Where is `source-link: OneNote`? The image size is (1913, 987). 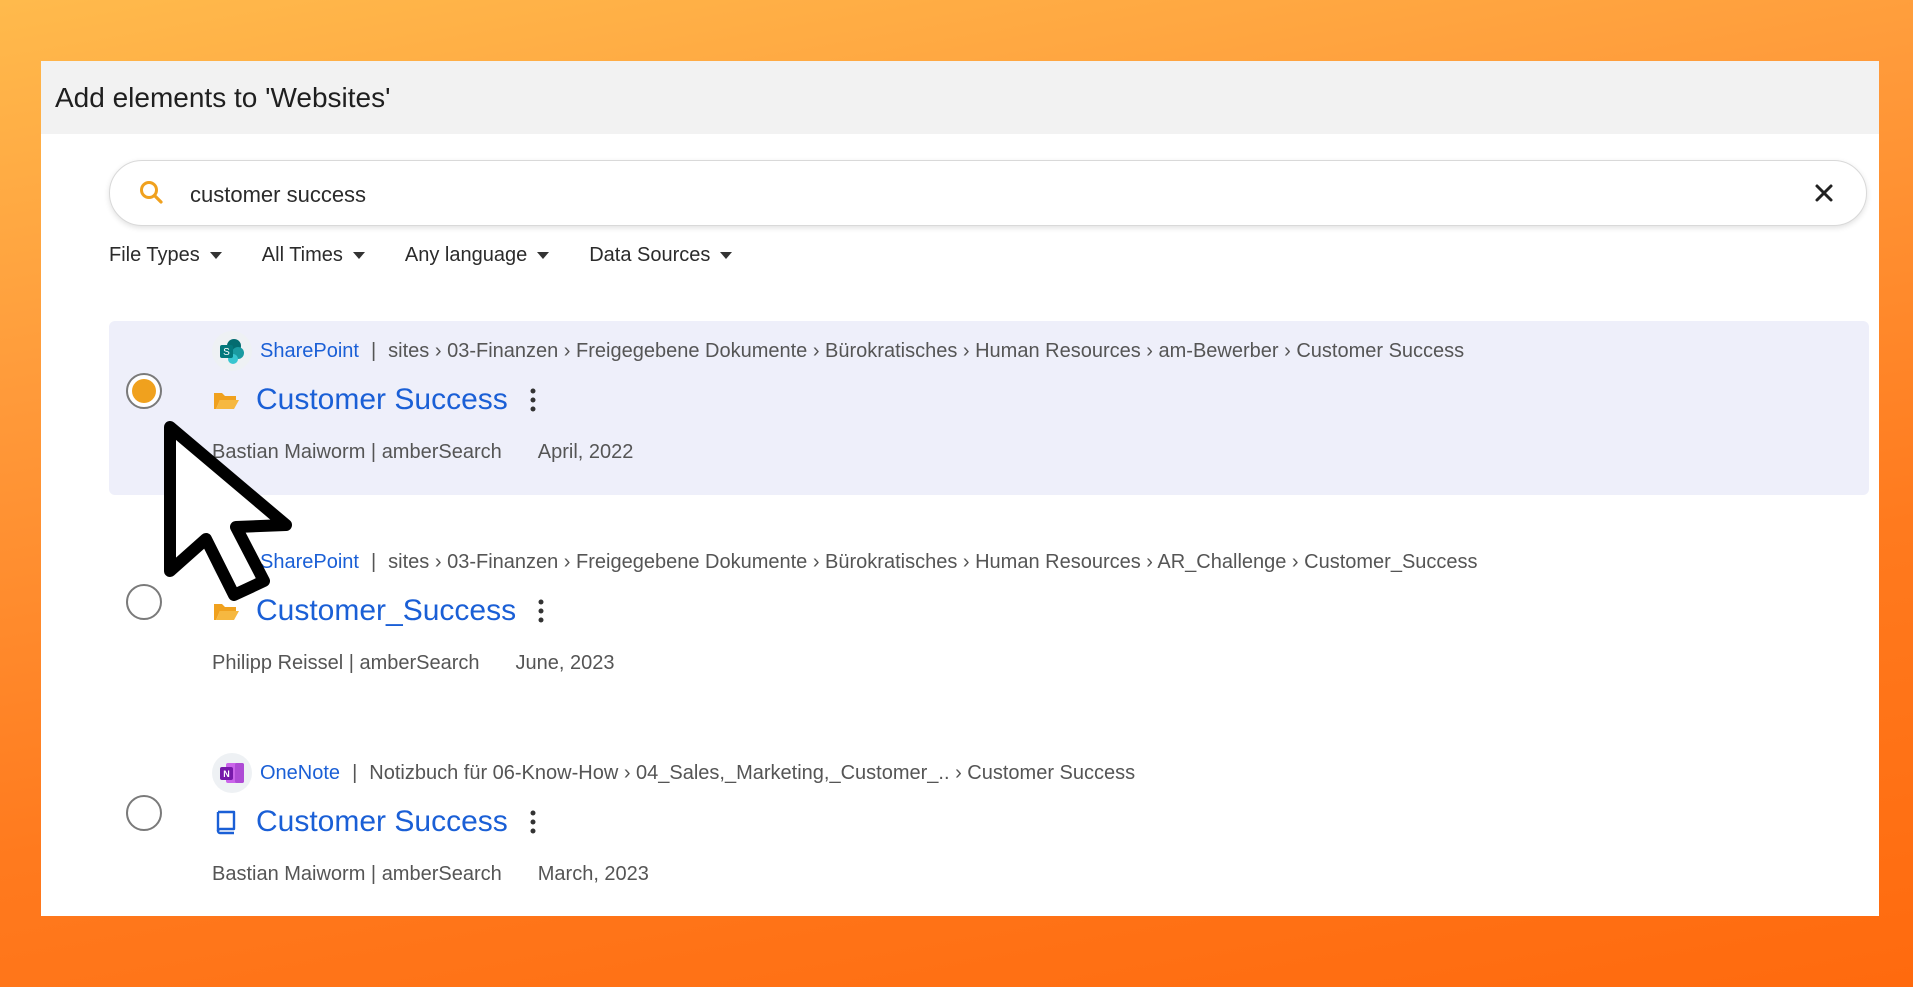
source-link: OneNote is located at coordinates (300, 773).